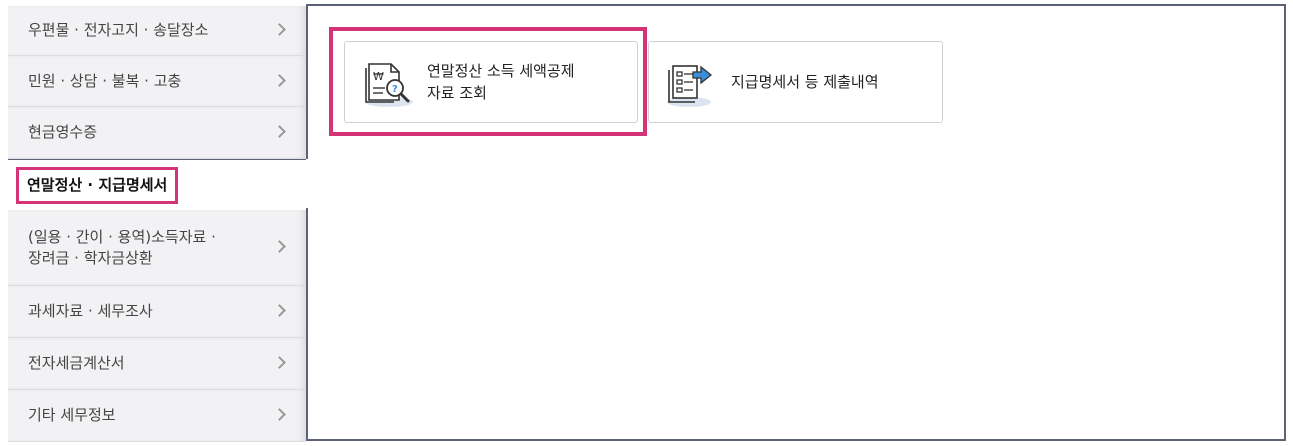 The height and width of the screenshot is (446, 1293). I want to click on card-label: 지급명세서 등 제출내역, so click(805, 82).